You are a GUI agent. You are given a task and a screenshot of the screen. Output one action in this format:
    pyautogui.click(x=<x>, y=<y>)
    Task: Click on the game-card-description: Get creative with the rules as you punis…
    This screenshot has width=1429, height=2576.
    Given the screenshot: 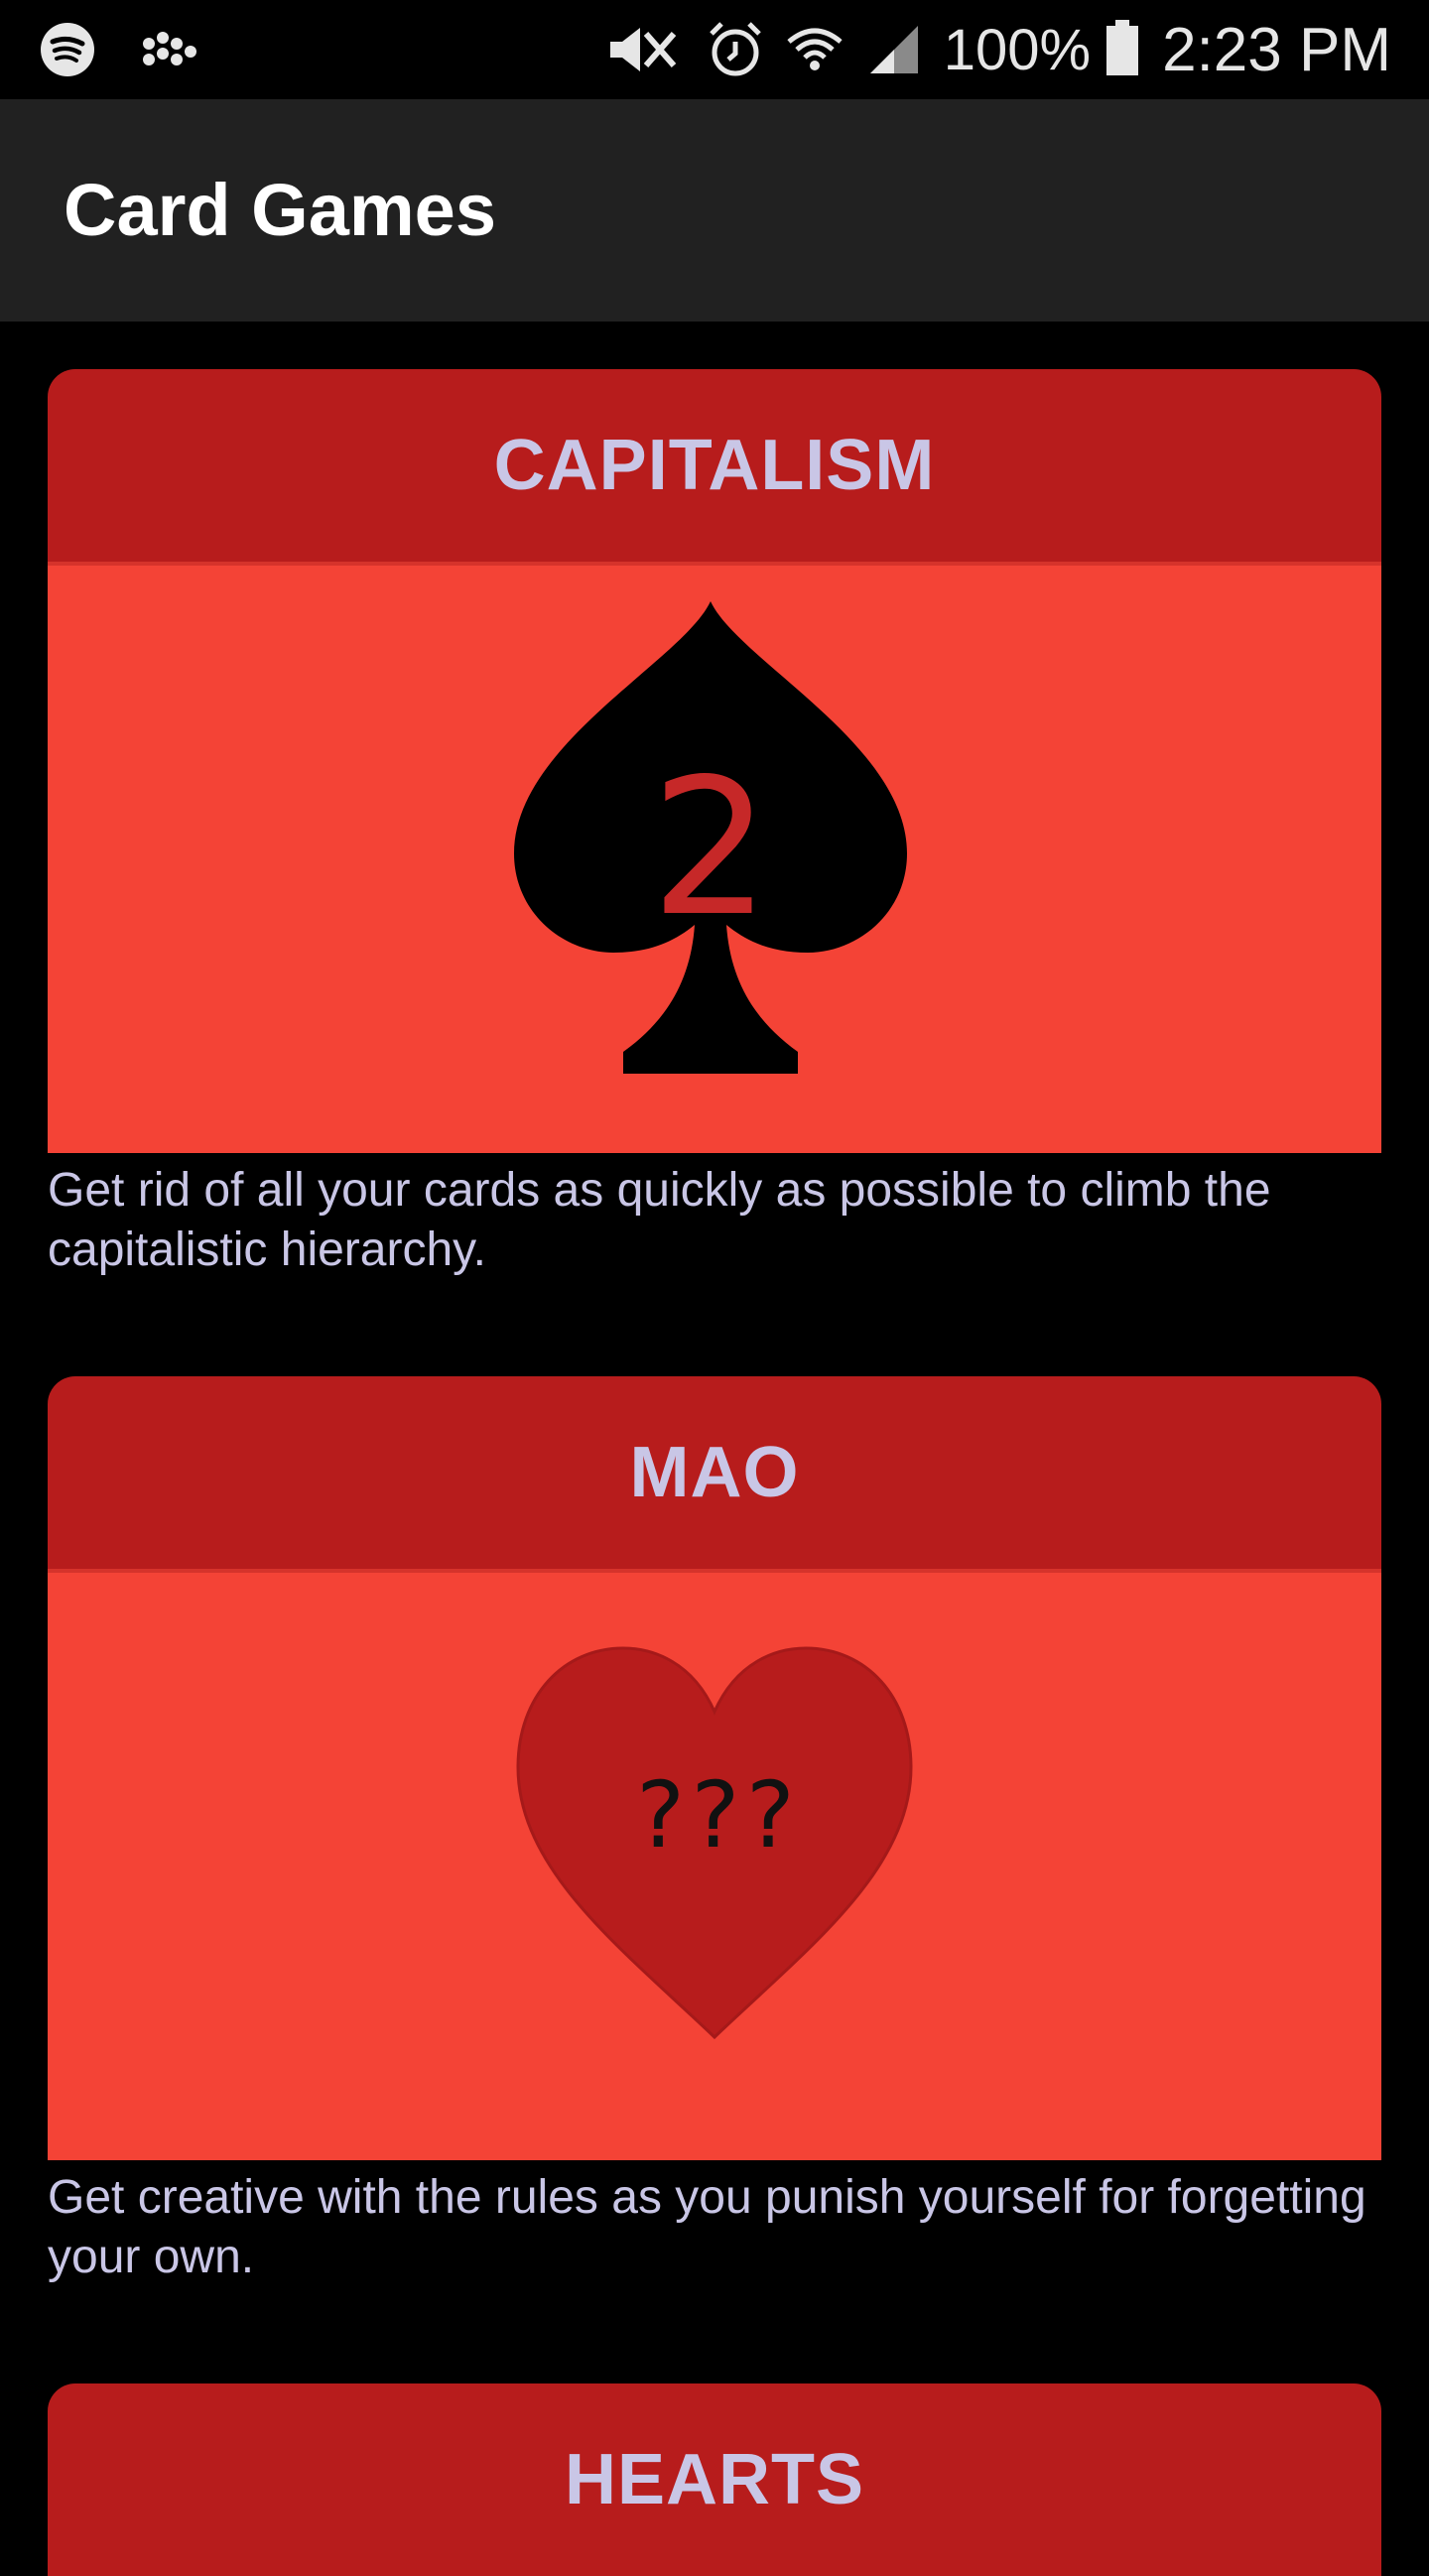 What is the action you would take?
    pyautogui.click(x=707, y=2227)
    